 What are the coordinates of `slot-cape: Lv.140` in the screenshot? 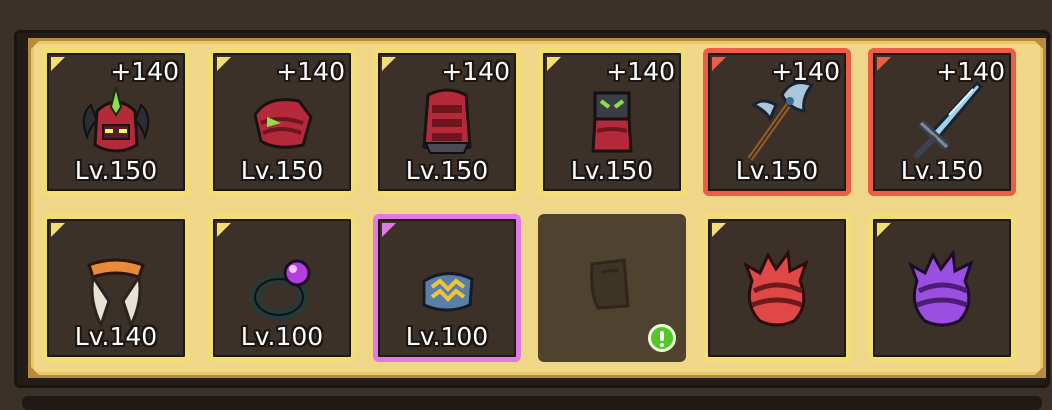 It's located at (116, 288).